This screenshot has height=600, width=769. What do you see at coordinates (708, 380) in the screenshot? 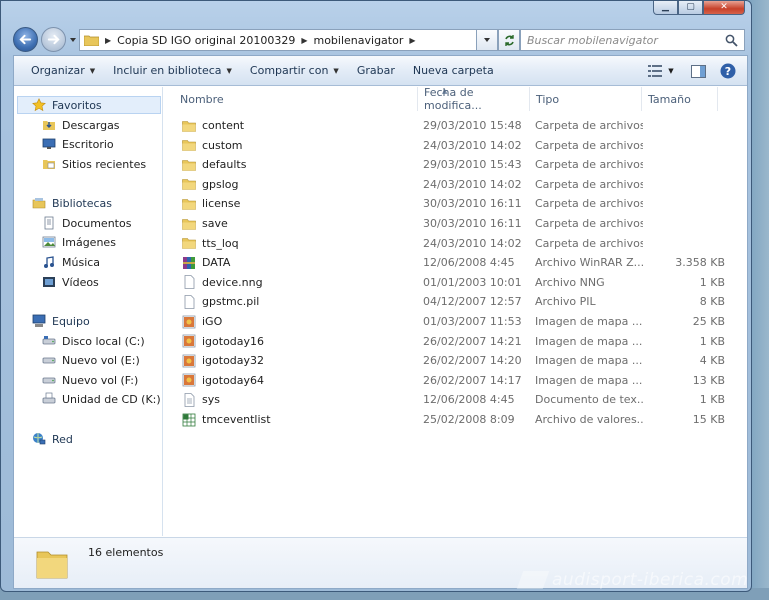
I see `file-size: 13 KB` at bounding box center [708, 380].